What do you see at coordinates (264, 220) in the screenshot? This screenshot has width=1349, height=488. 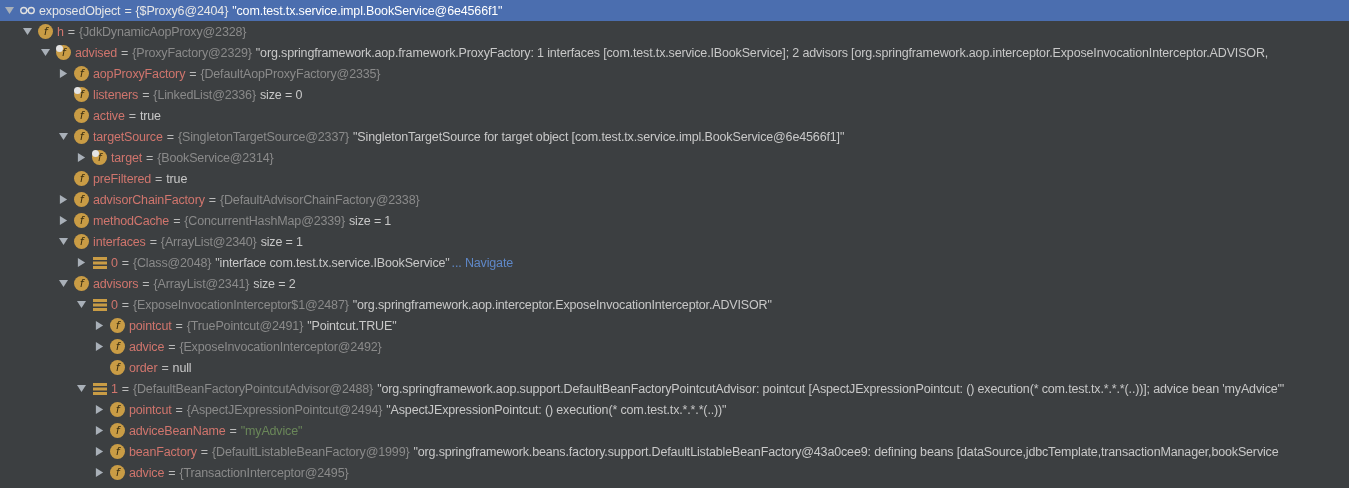 I see `object-type: {ConcurrentHashMap@2339}` at bounding box center [264, 220].